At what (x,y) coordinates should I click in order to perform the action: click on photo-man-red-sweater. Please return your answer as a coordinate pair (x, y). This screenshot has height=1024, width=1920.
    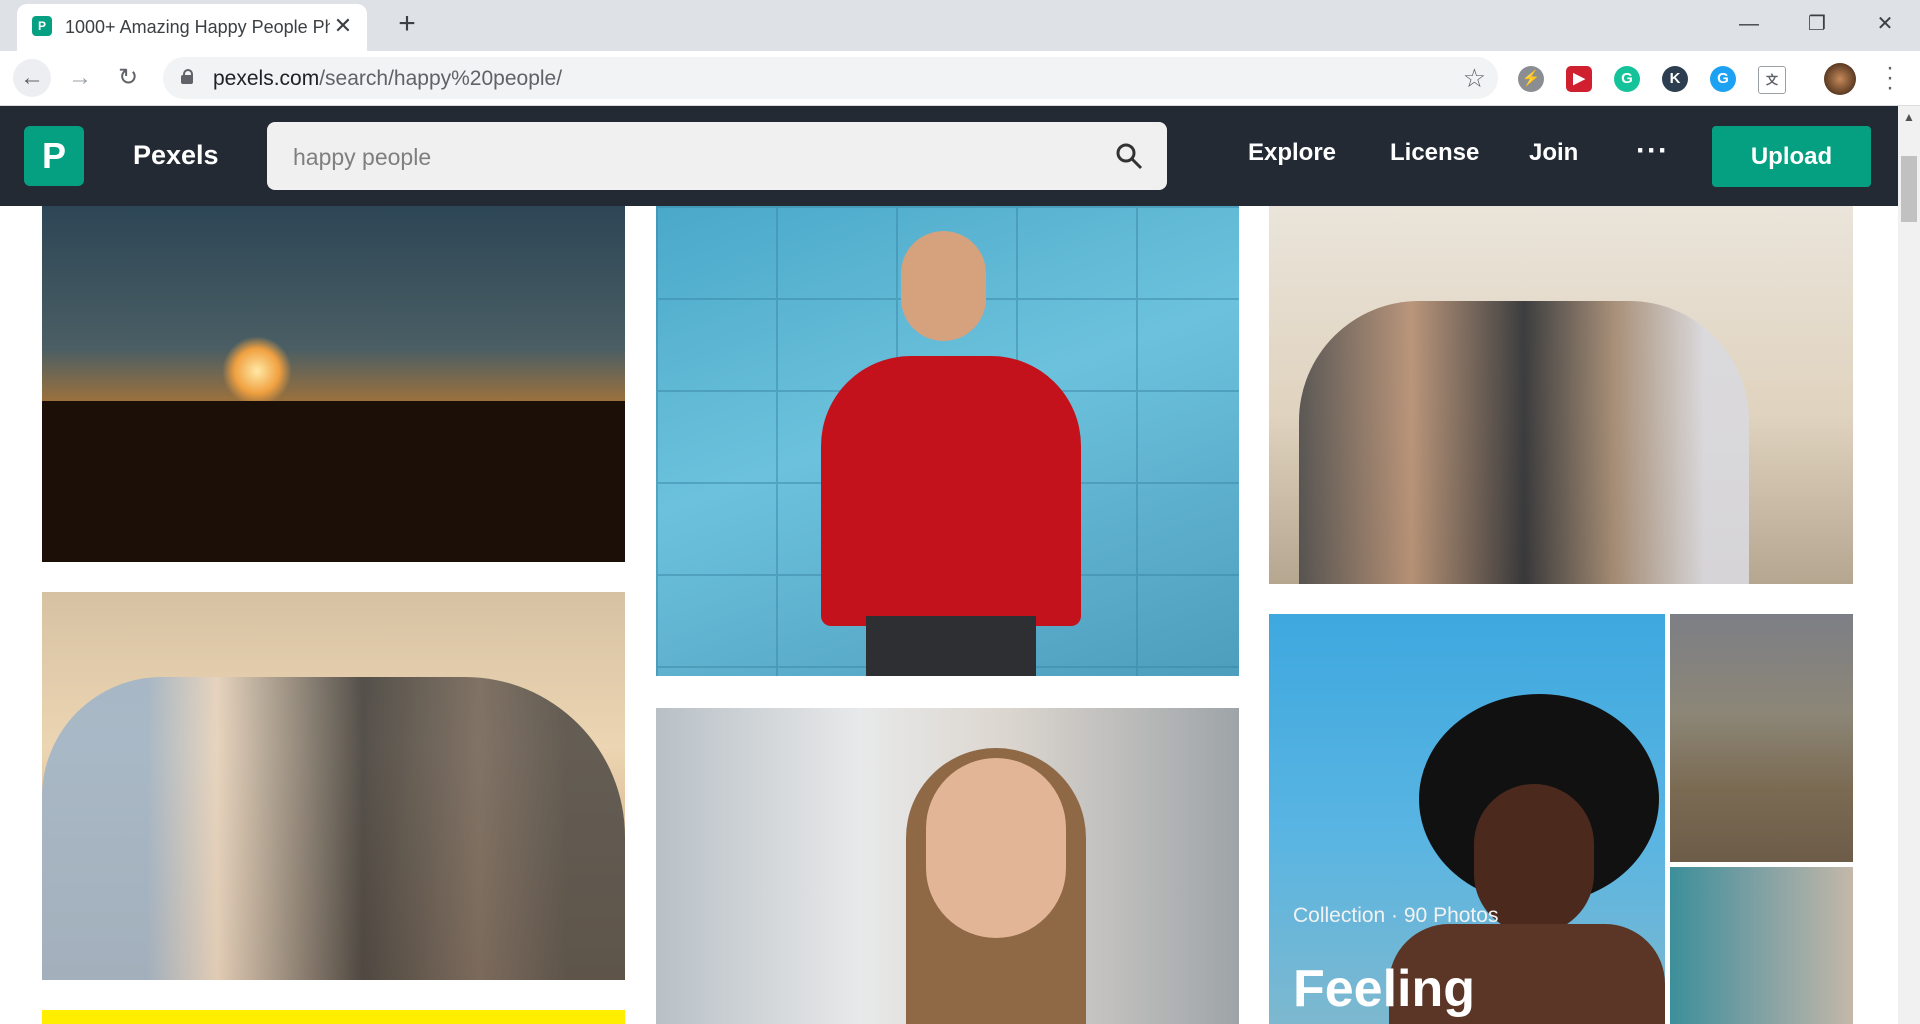
    Looking at the image, I should click on (947, 441).